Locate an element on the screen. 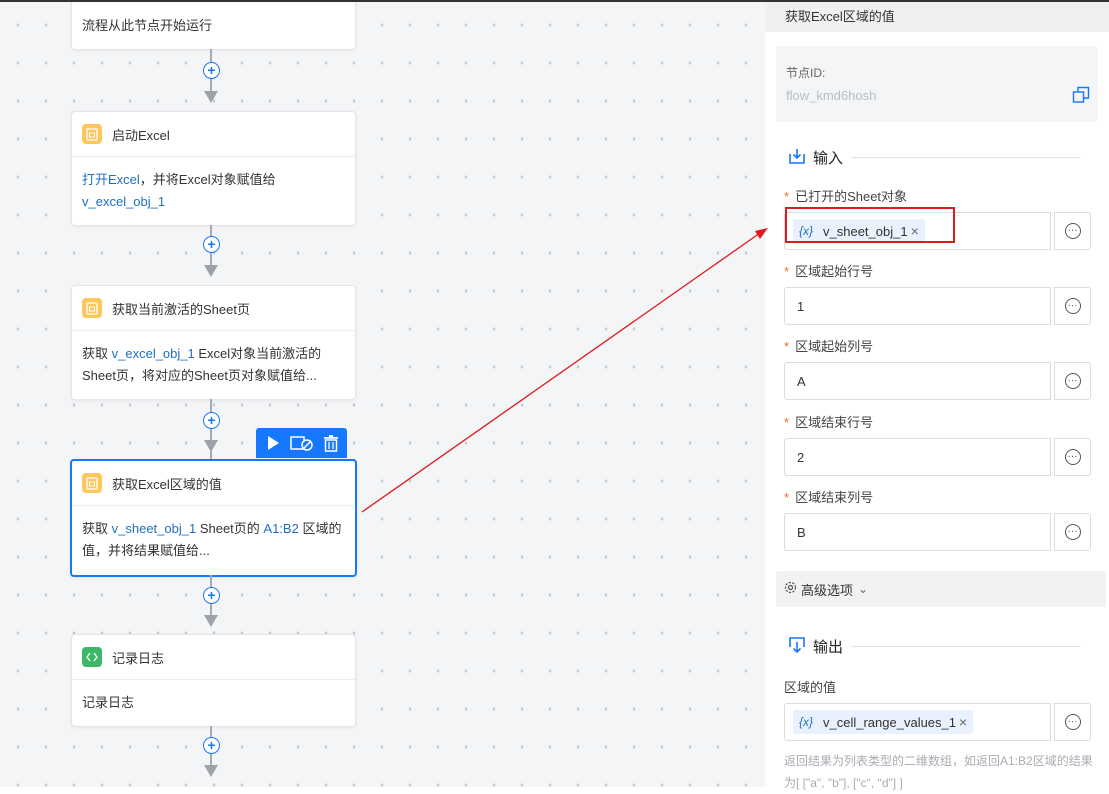  panel-title: 获取Excel区域的值 is located at coordinates (937, 16).